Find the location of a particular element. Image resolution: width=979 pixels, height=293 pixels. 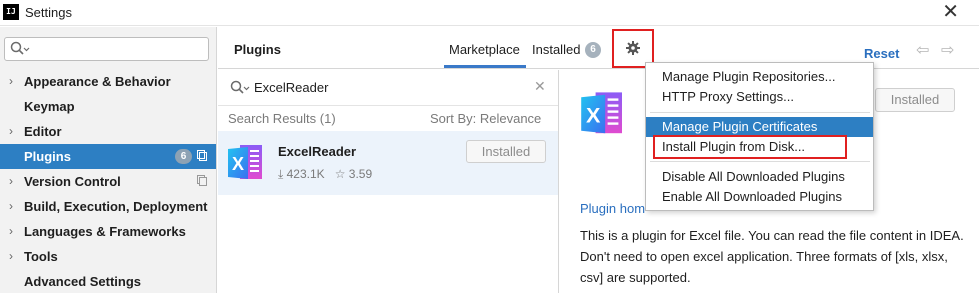

reset-link: Reset is located at coordinates (881, 53).